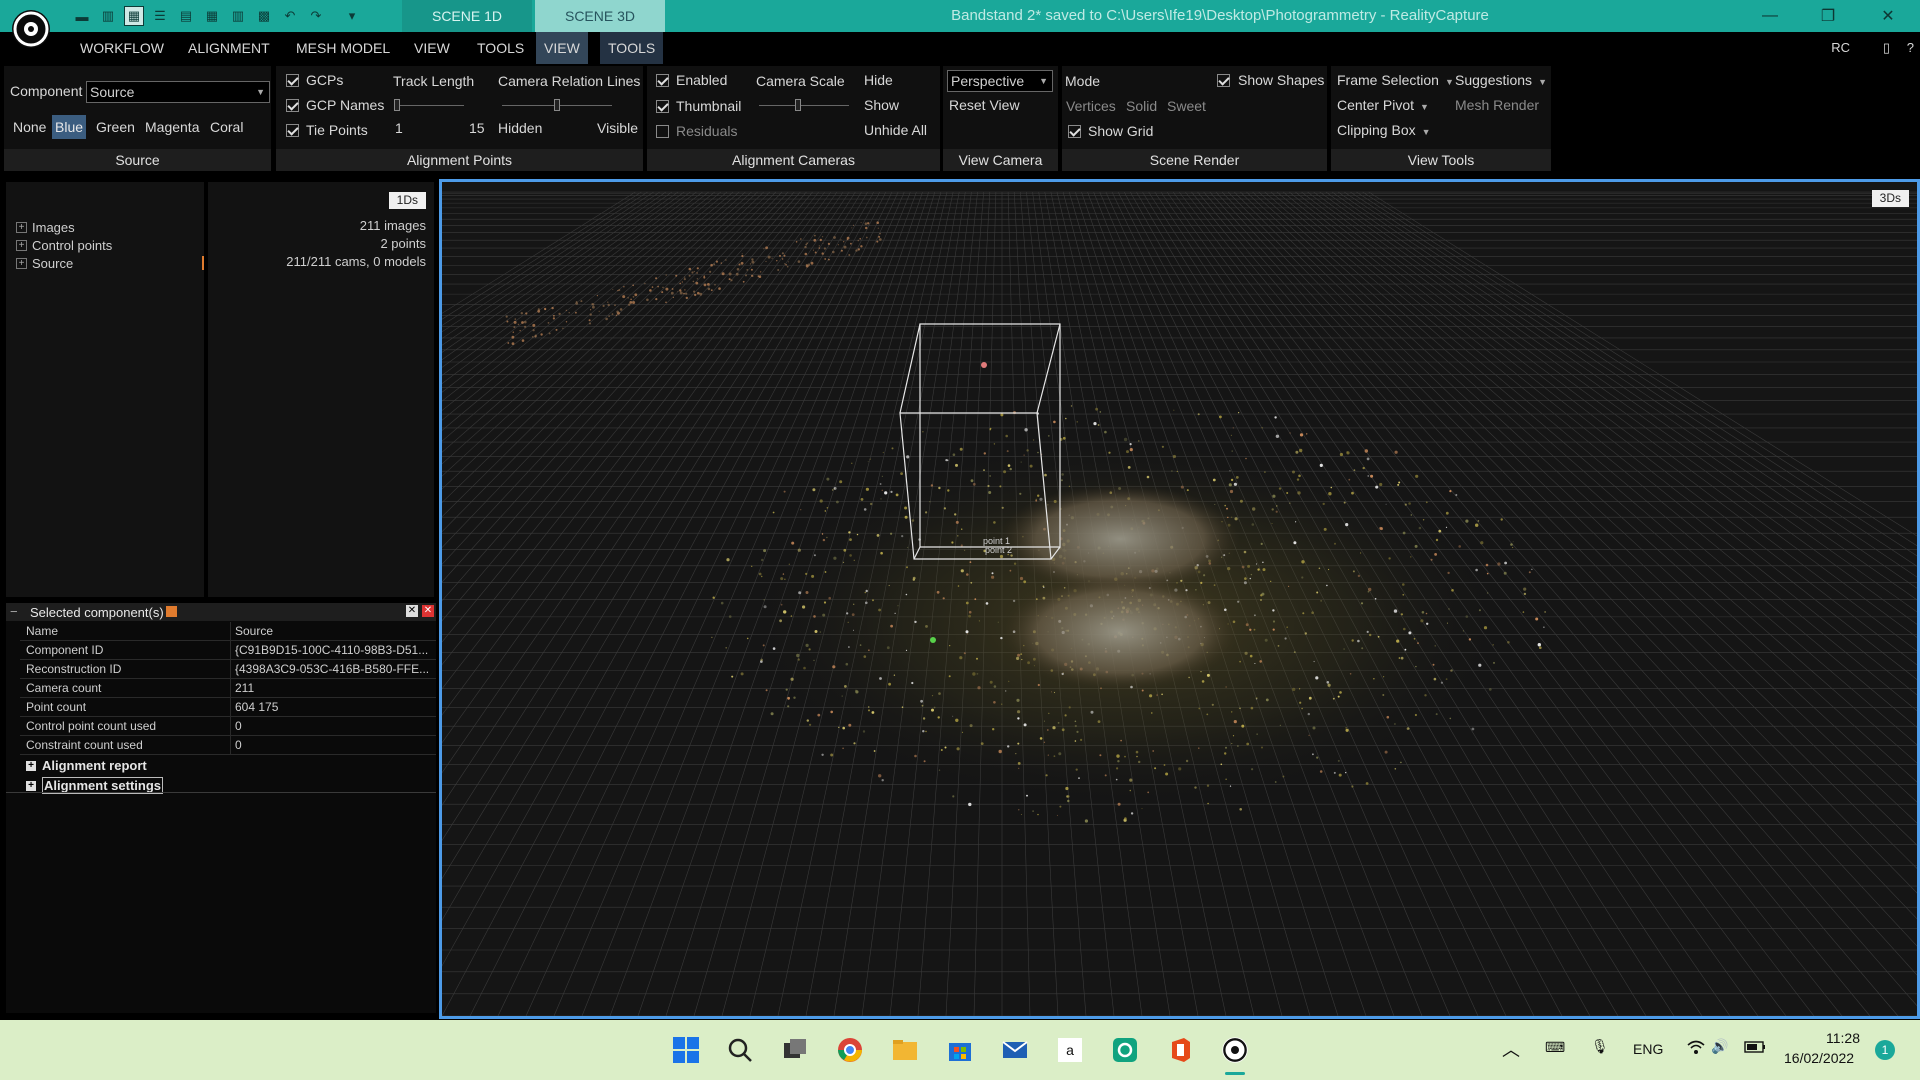 This screenshot has height=1080, width=1920. Describe the element at coordinates (500, 48) in the screenshot. I see `menu-tools: TOOLS` at that location.